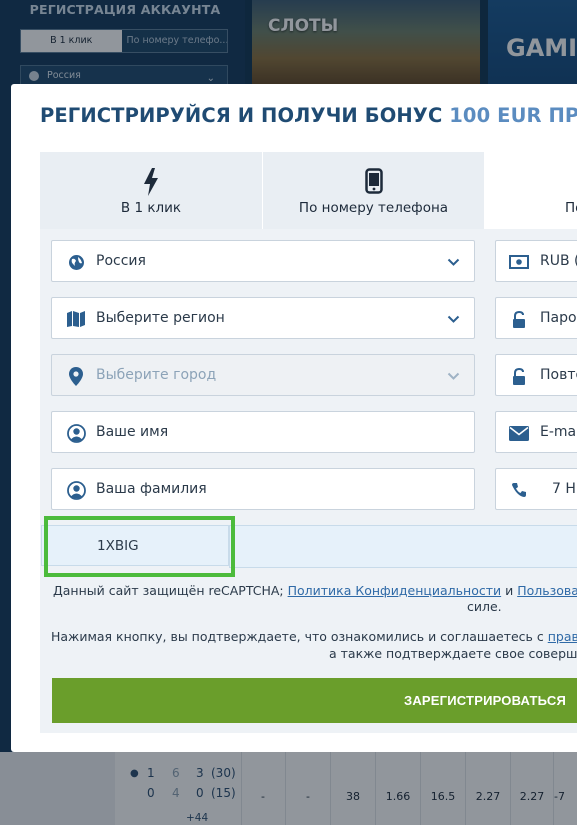  Describe the element at coordinates (558, 318) in the screenshot. I see `password-placeholder: Парол` at that location.